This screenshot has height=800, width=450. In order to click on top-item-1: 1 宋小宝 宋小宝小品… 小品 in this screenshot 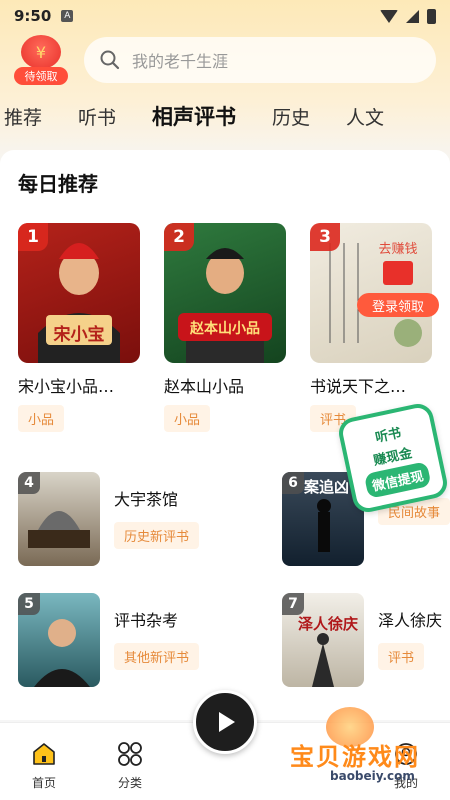, I will do `click(79, 327)`.